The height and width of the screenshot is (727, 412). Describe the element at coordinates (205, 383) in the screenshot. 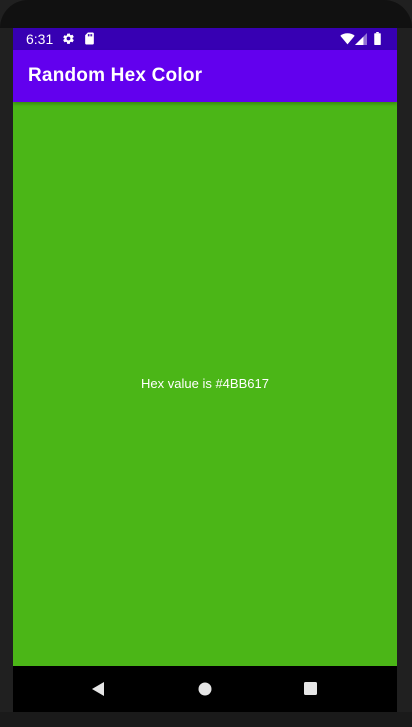

I see `hex-value-label: Hex value is #4BB617` at that location.